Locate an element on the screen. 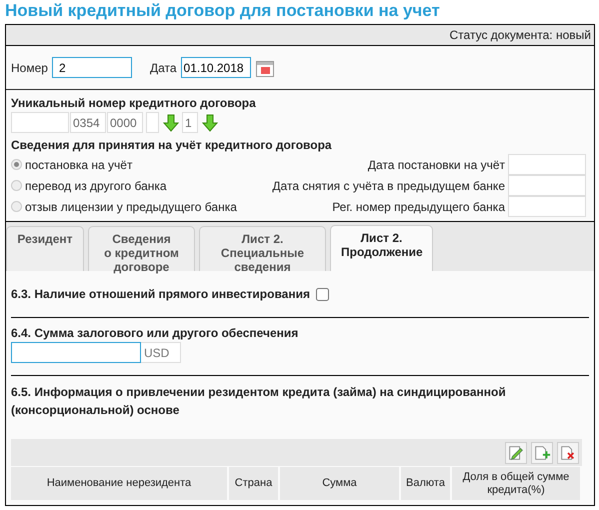 This screenshot has height=510, width=599. section-label: 6.4. Сумма залогового или другого обеспечения is located at coordinates (155, 333).